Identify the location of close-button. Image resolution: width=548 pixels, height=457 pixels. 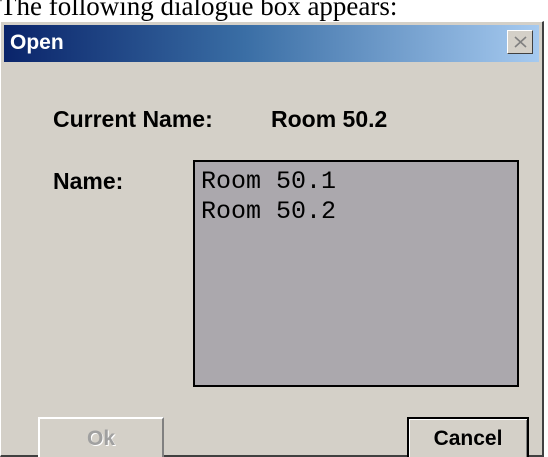
(520, 42).